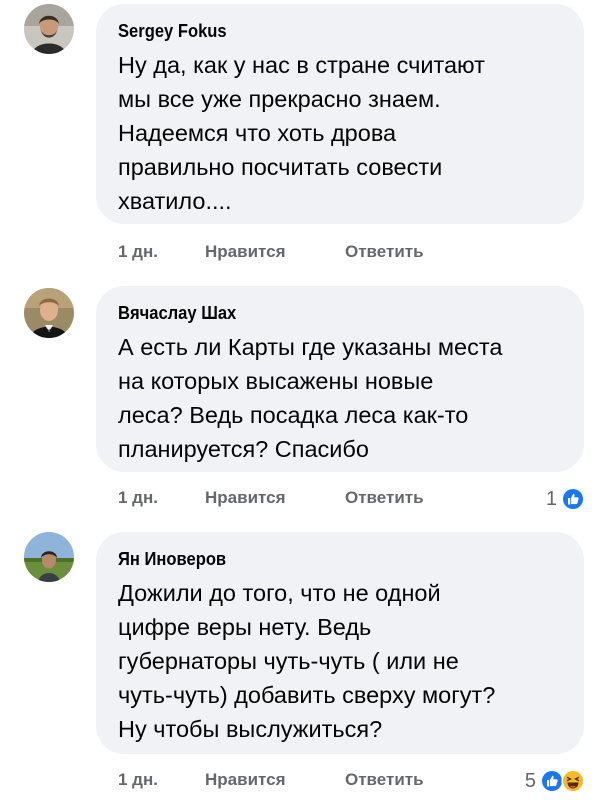  What do you see at coordinates (322, 313) in the screenshot?
I see `comment-author: Вячаслау Шах` at bounding box center [322, 313].